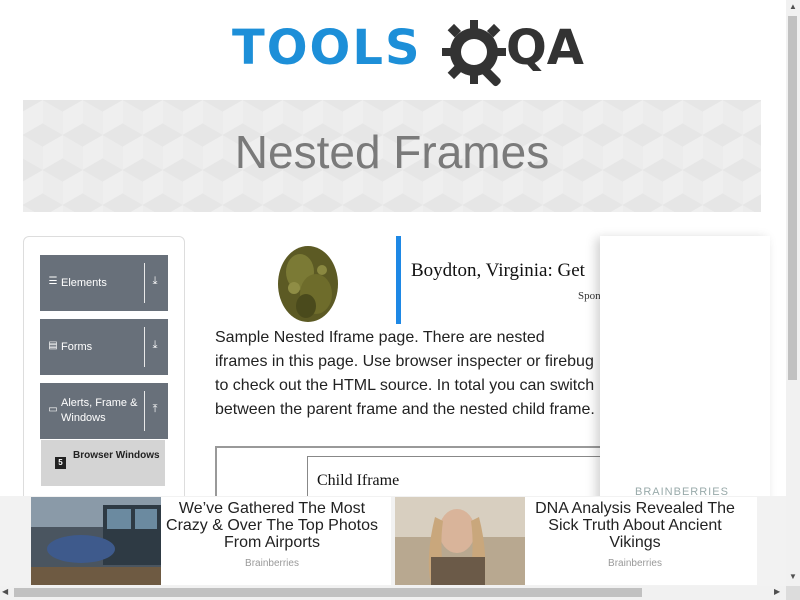 The height and width of the screenshot is (600, 800). Describe the element at coordinates (5, 591) in the screenshot. I see `scroll-left-icon: ◀` at that location.